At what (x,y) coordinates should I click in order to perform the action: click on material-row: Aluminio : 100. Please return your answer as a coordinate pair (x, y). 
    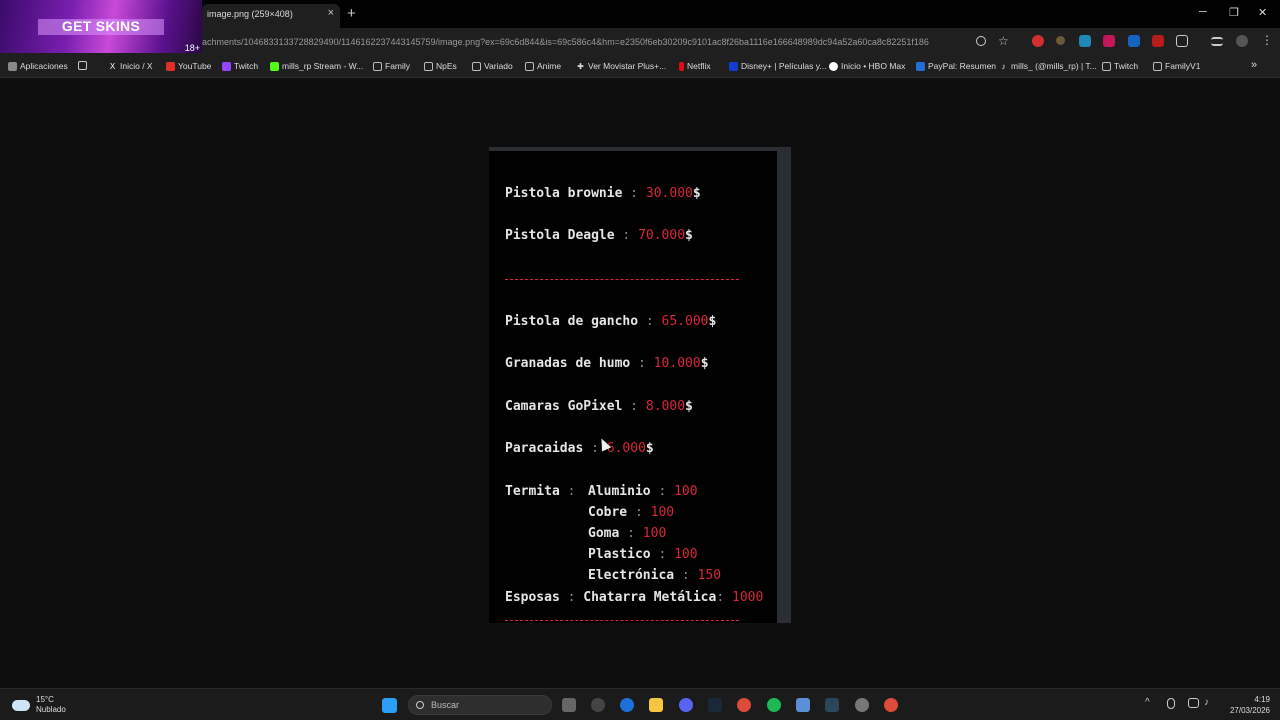
    Looking at the image, I should click on (643, 491).